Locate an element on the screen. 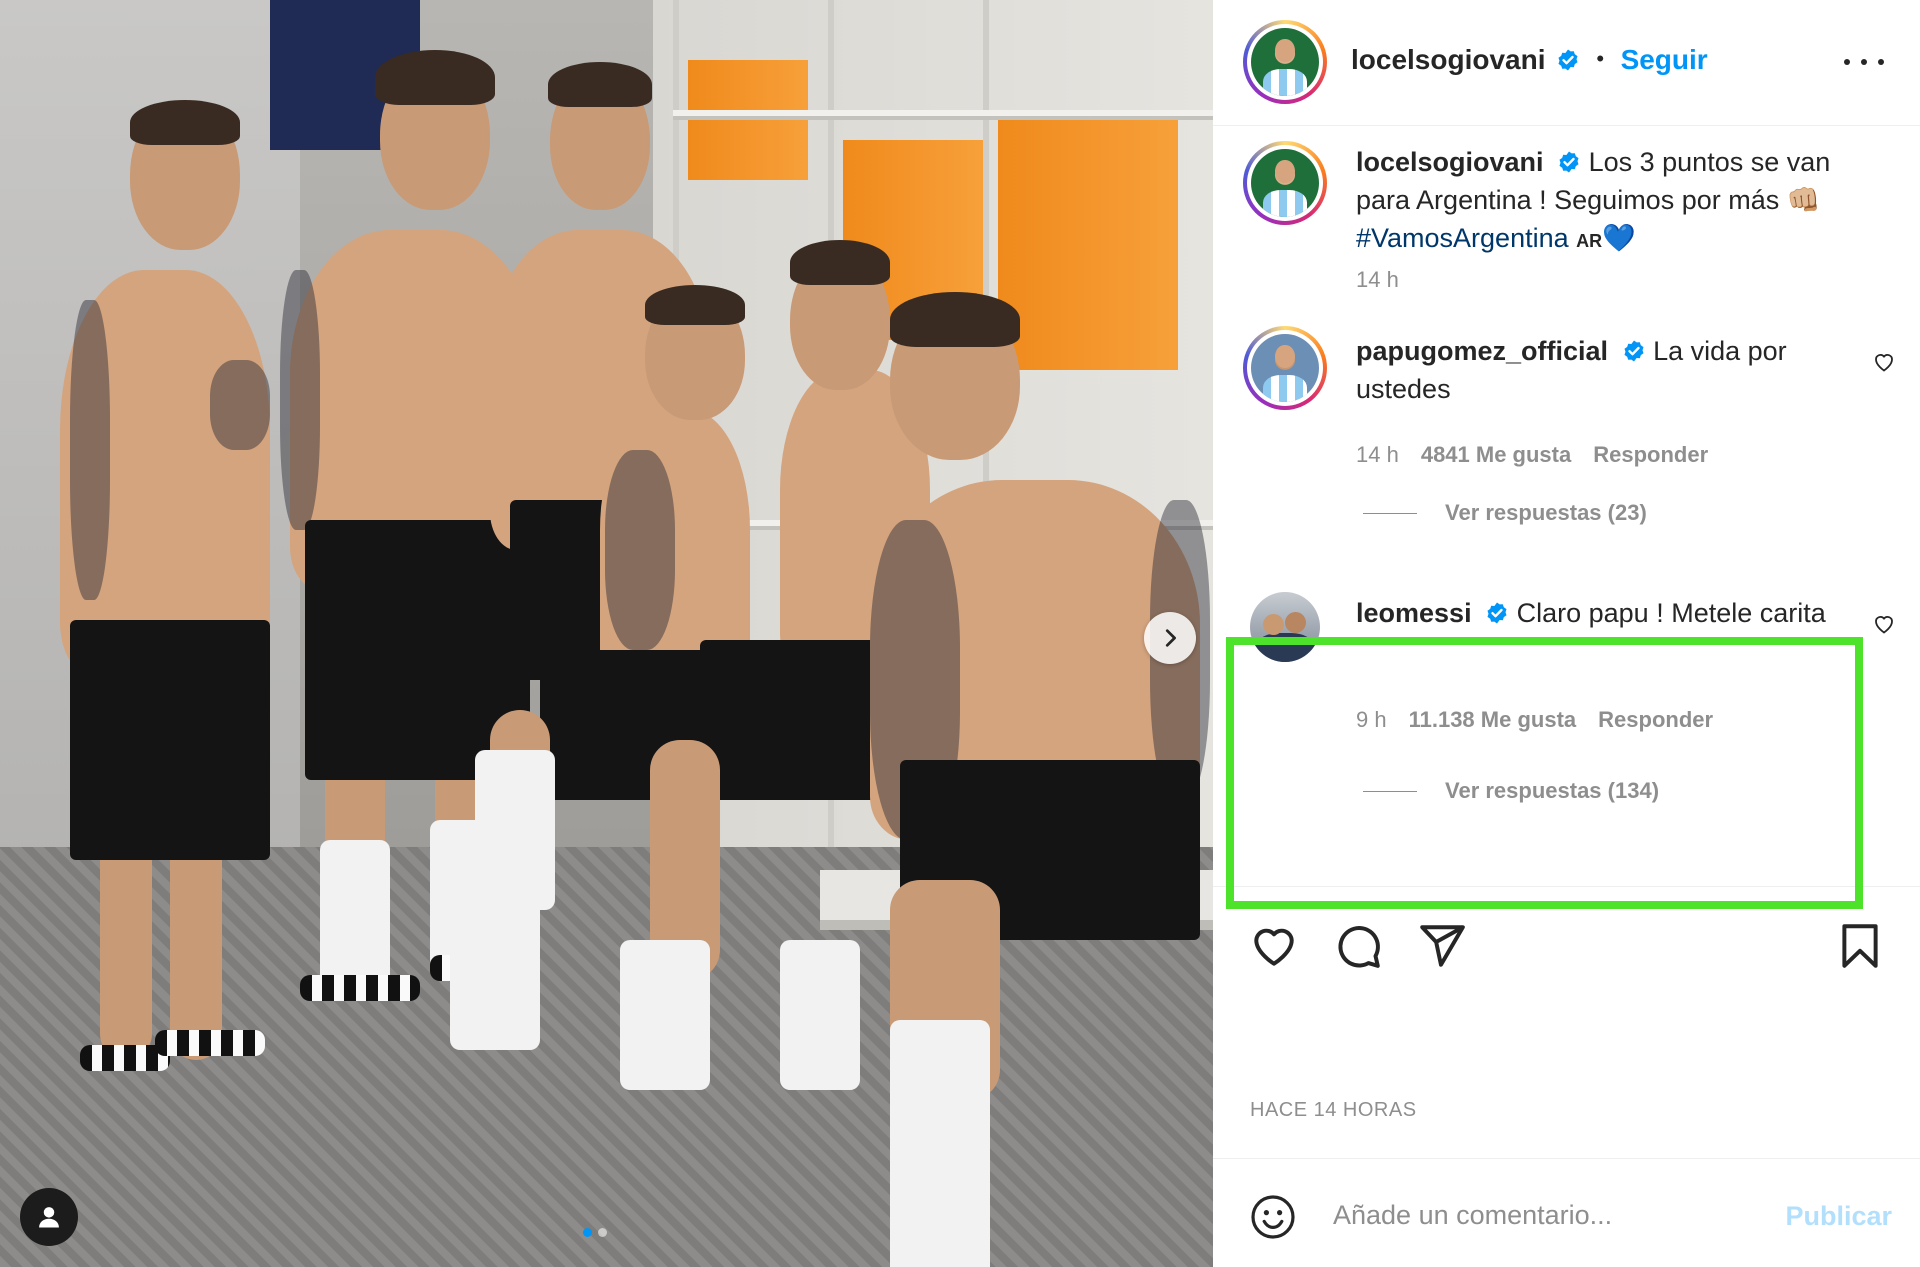 The image size is (1920, 1267). user-tag-icon is located at coordinates (49, 1217).